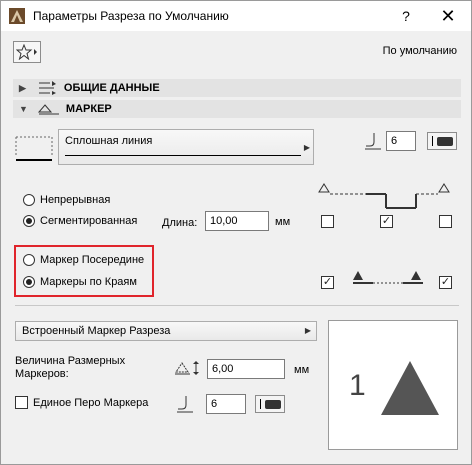 The height and width of the screenshot is (465, 472). What do you see at coordinates (187, 368) in the screenshot?
I see `marker-size-icon` at bounding box center [187, 368].